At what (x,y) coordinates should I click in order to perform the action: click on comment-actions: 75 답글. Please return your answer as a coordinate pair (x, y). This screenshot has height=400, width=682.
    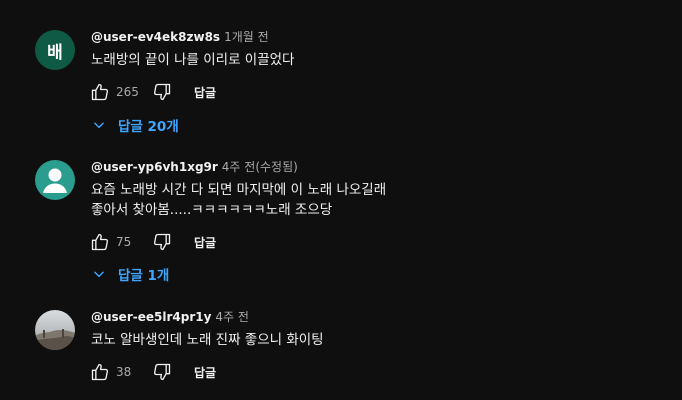
    Looking at the image, I should click on (152, 242).